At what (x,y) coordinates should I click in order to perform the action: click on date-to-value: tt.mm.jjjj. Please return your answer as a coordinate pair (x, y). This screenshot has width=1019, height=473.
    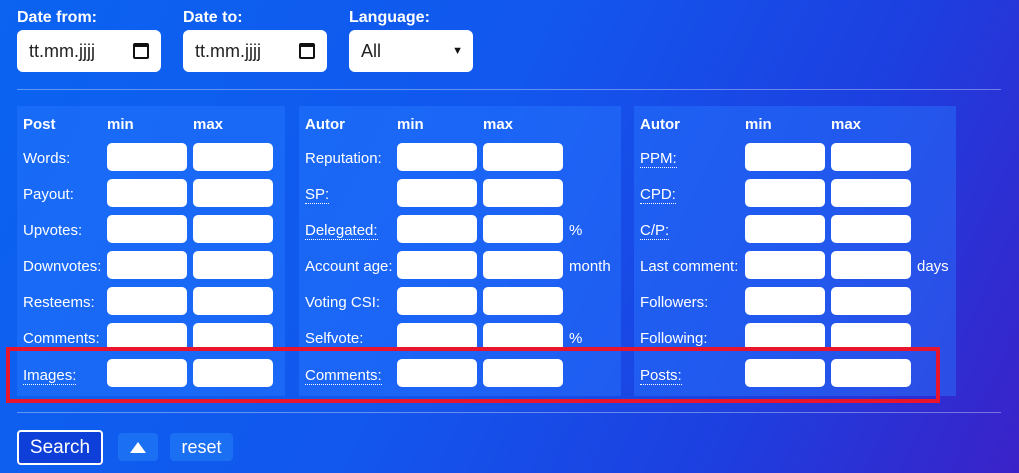
    Looking at the image, I should click on (228, 50).